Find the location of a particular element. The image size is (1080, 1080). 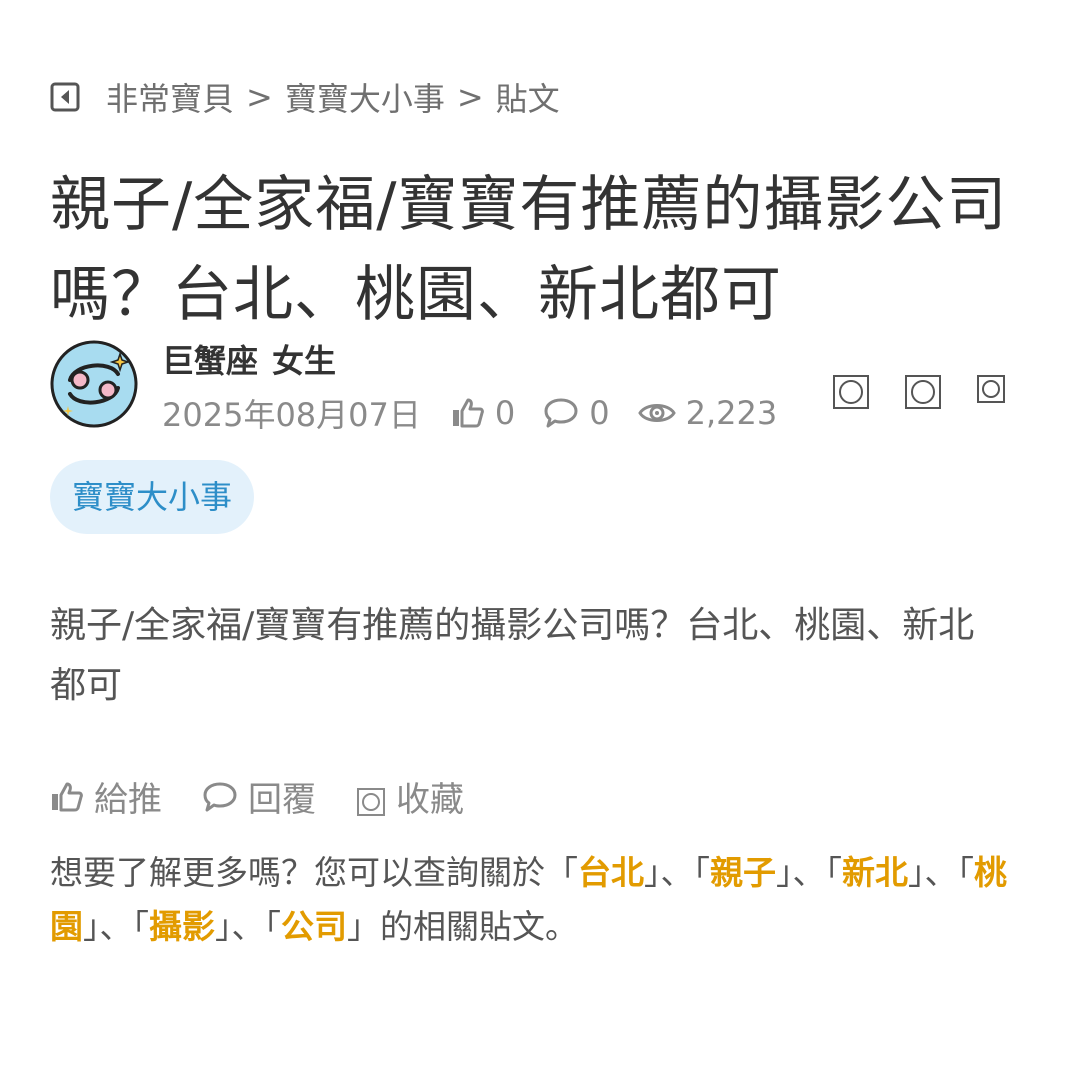

save-button: 收藏 is located at coordinates (410, 796).